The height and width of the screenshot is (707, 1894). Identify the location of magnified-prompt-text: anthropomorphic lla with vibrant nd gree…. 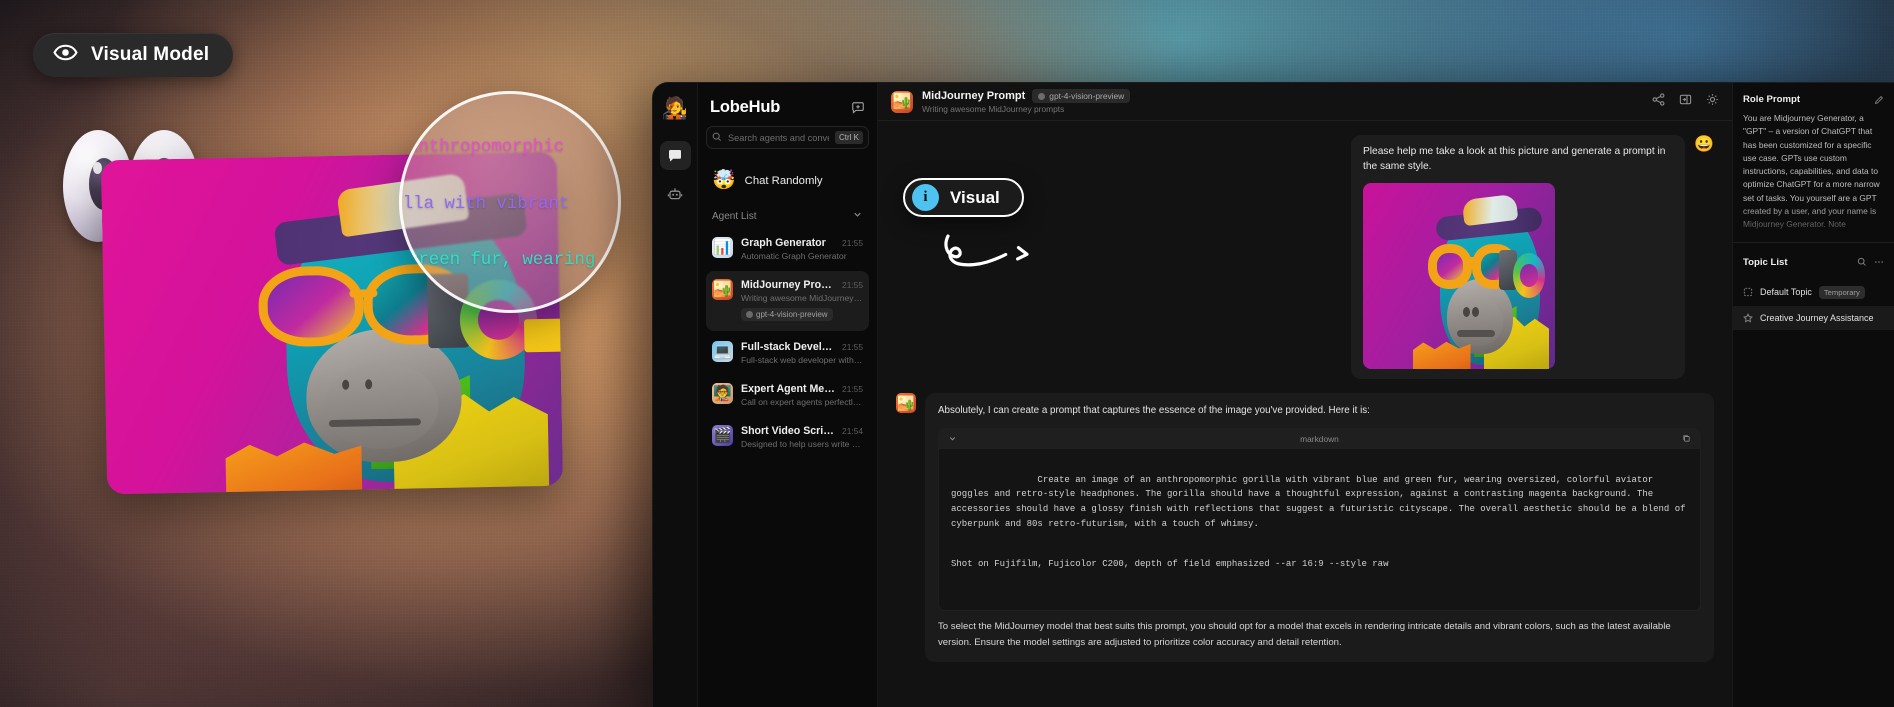
(499, 223).